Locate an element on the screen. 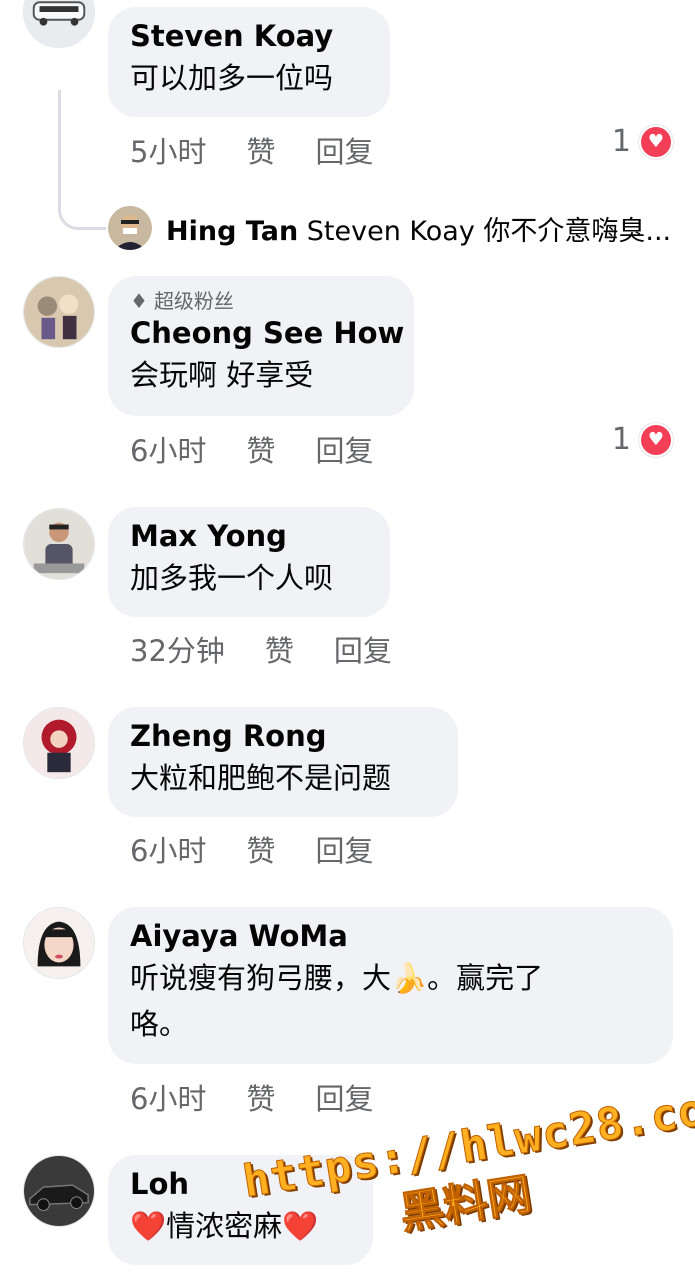 This screenshot has height=1280, width=695. comment-text: 会玩啊 好享受 is located at coordinates (222, 375).